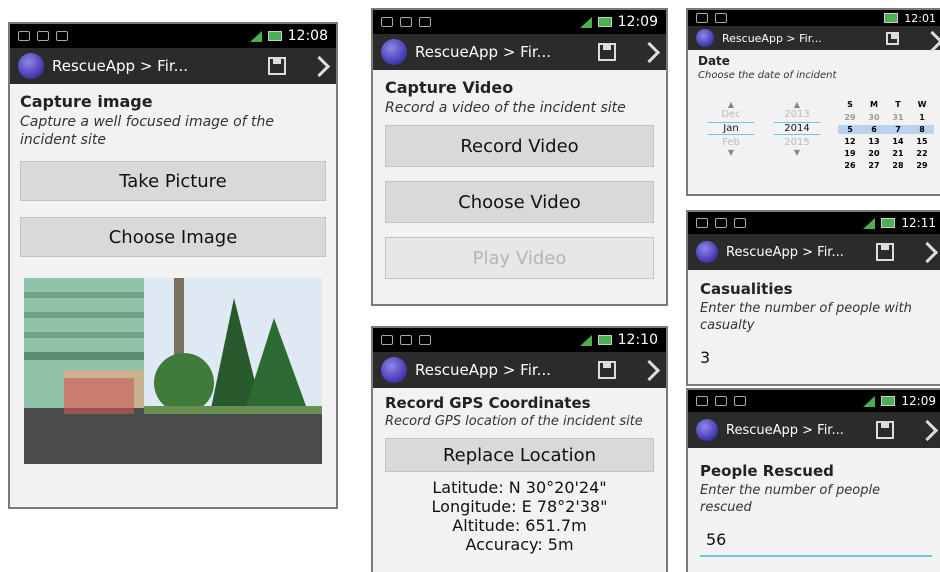 This screenshot has height=572, width=940. I want to click on play-video-button: Play Video, so click(519, 258).